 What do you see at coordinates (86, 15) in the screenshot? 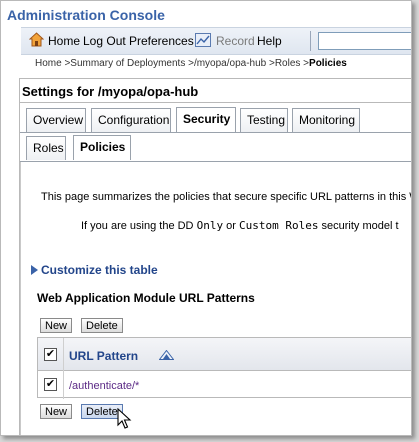
I see `app-title: Administration Console` at bounding box center [86, 15].